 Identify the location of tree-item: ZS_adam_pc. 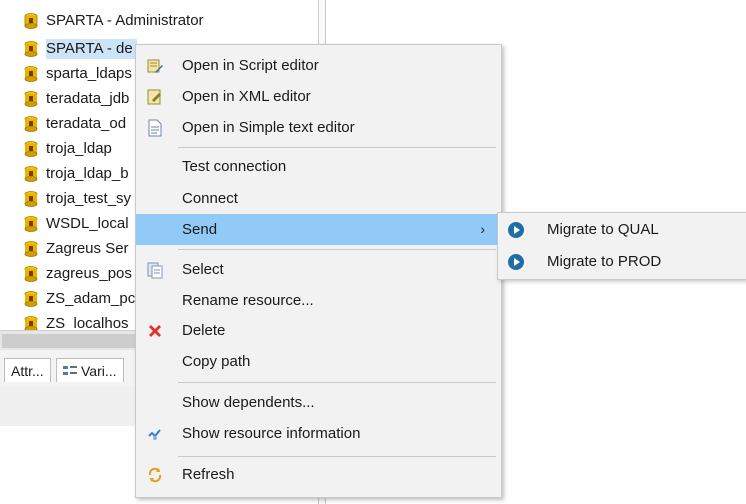
(67, 299).